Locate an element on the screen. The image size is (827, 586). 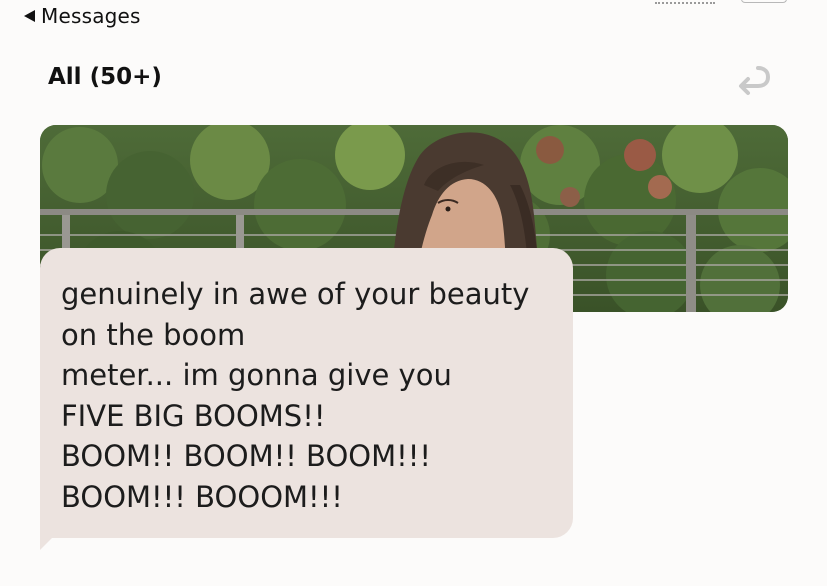
message-line: meter... im gonna give you is located at coordinates (256, 375).